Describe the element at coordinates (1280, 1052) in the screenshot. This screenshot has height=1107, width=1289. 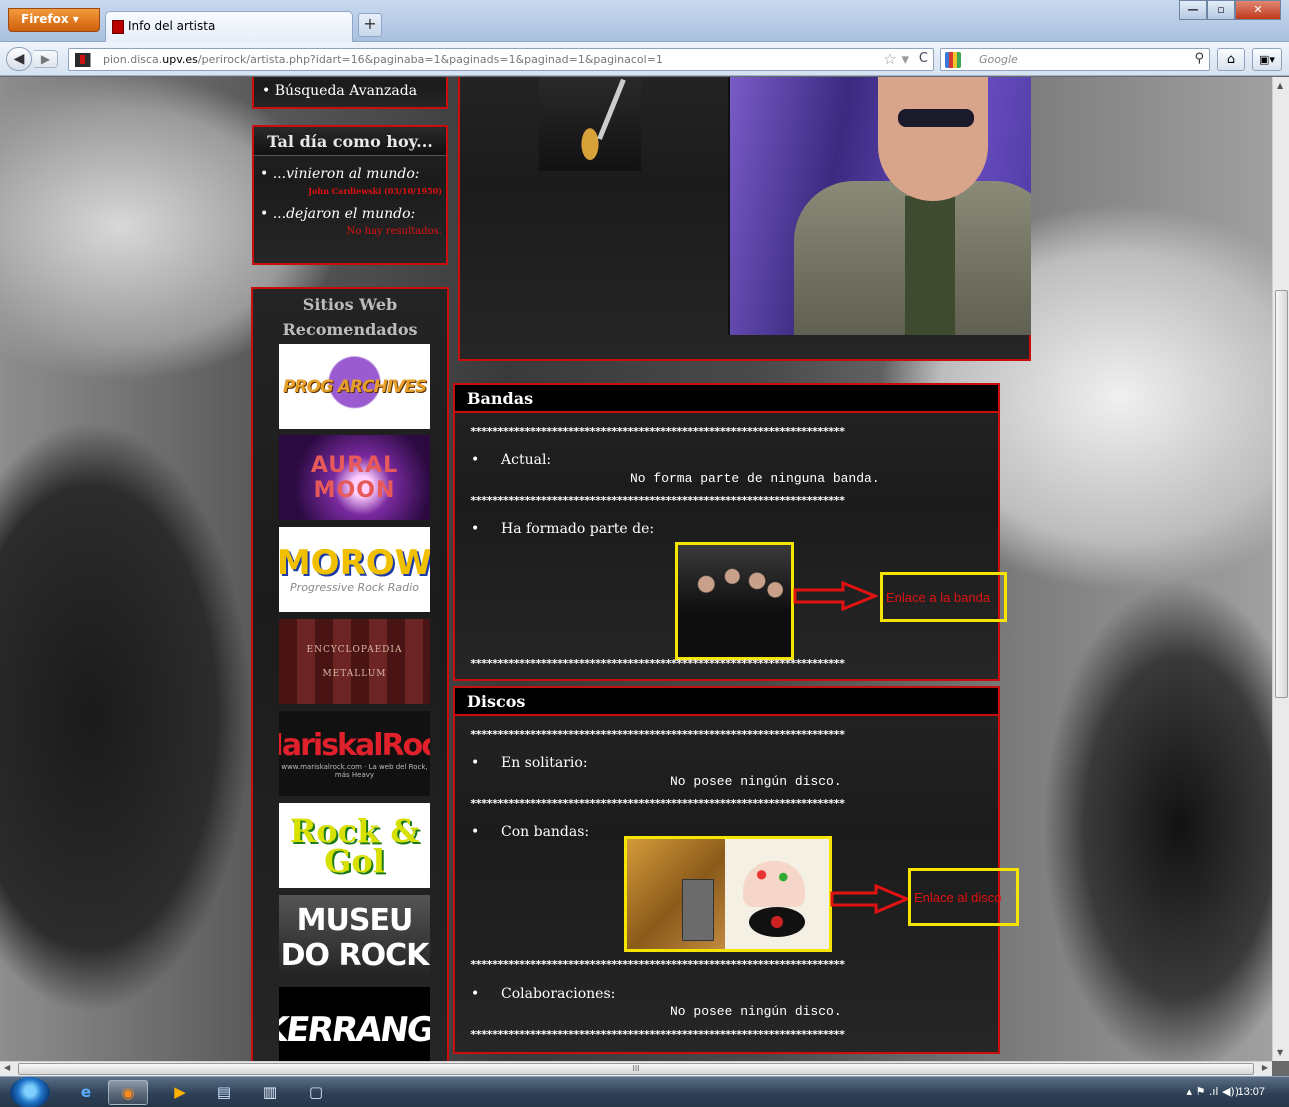
I see `scroll-down-icon: ▼` at that location.